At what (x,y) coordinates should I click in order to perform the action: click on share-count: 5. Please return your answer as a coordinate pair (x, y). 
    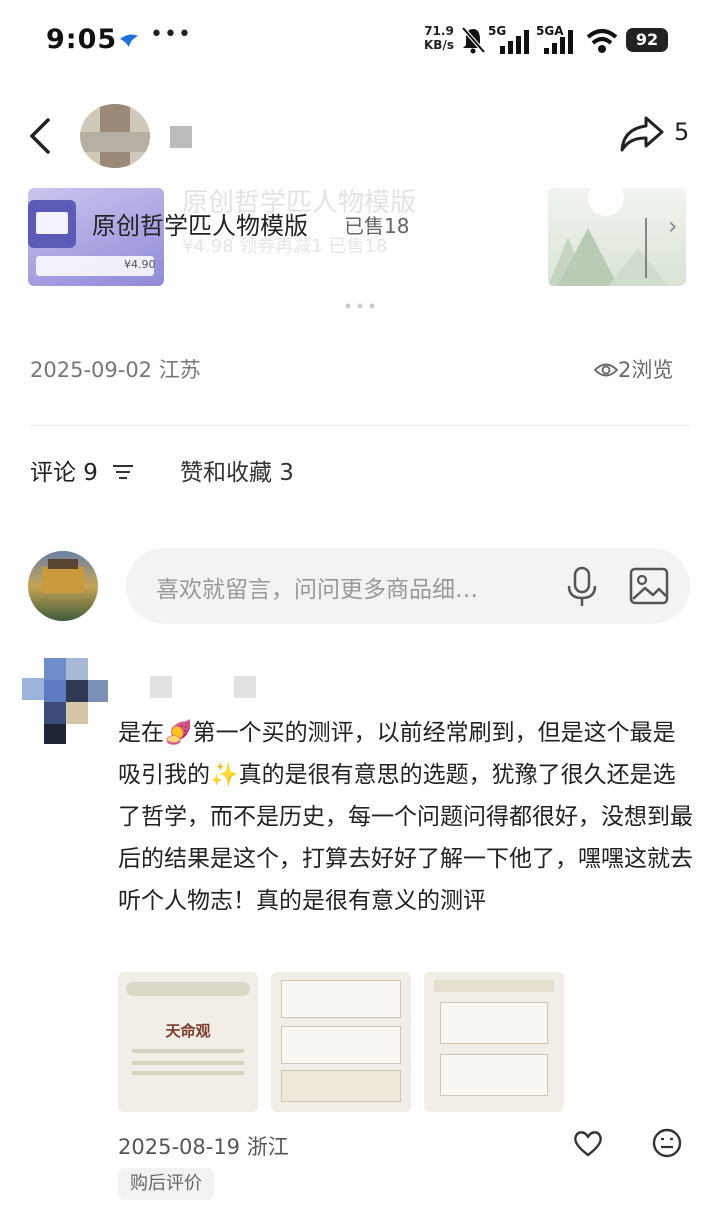
    Looking at the image, I should click on (682, 132).